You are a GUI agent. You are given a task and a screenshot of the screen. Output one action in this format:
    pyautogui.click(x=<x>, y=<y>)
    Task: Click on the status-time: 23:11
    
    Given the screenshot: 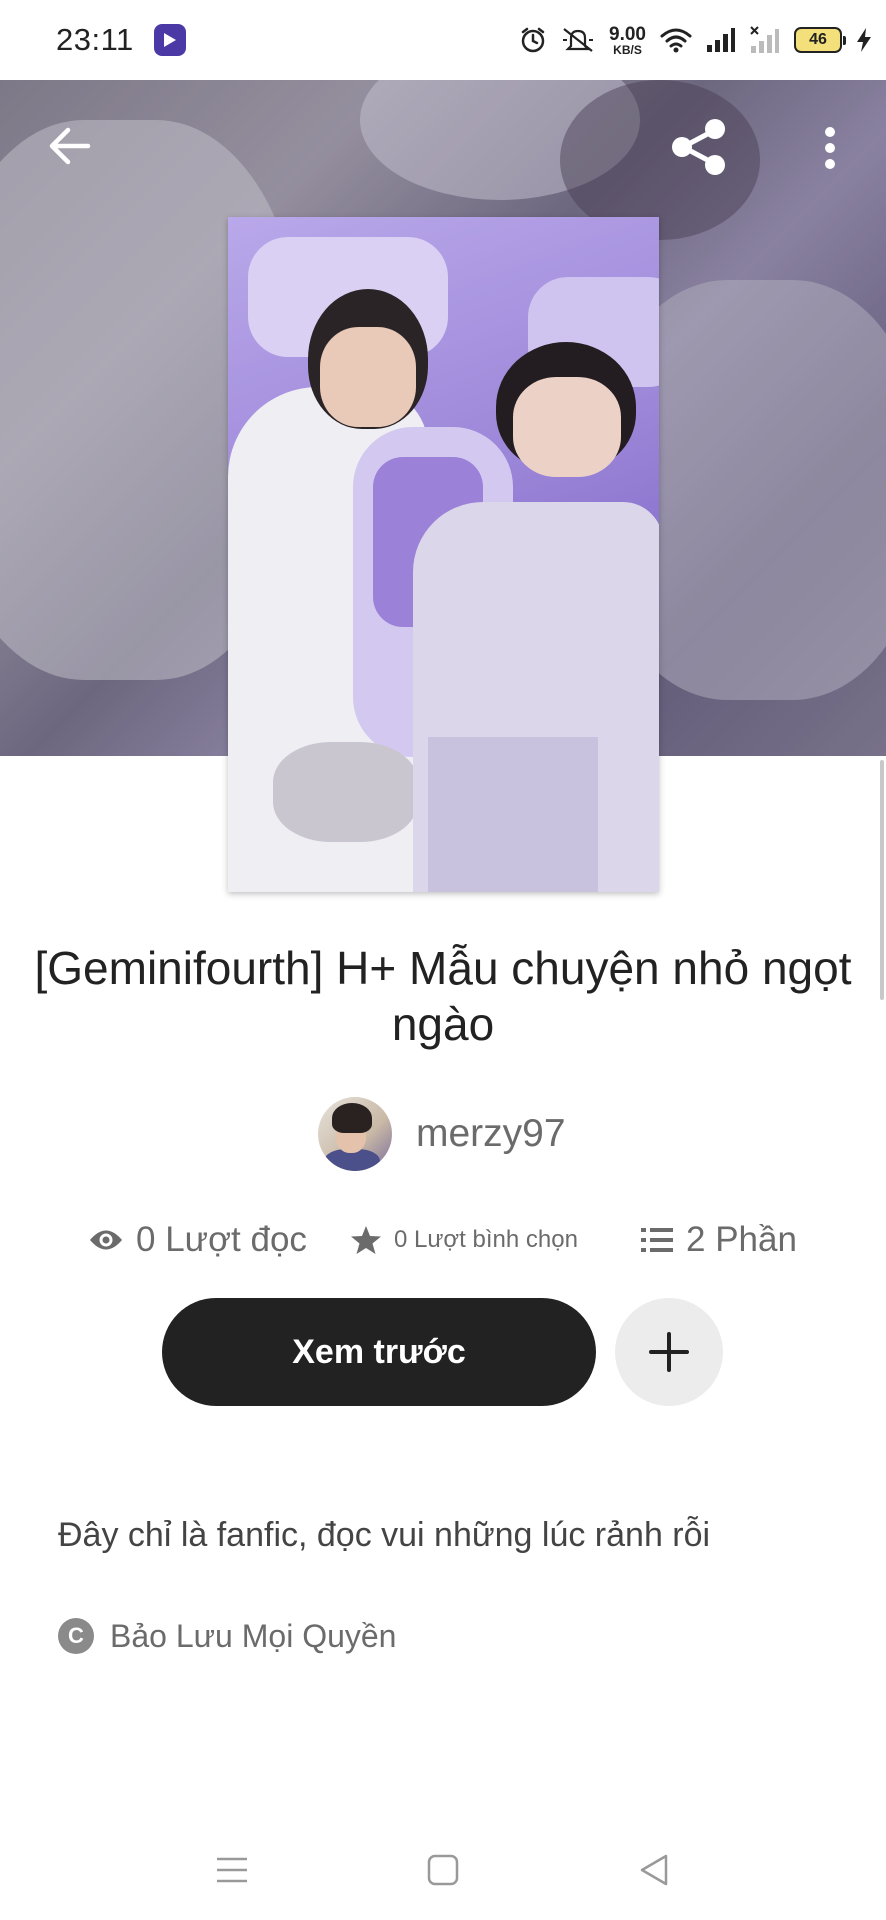 What is the action you would take?
    pyautogui.click(x=95, y=39)
    